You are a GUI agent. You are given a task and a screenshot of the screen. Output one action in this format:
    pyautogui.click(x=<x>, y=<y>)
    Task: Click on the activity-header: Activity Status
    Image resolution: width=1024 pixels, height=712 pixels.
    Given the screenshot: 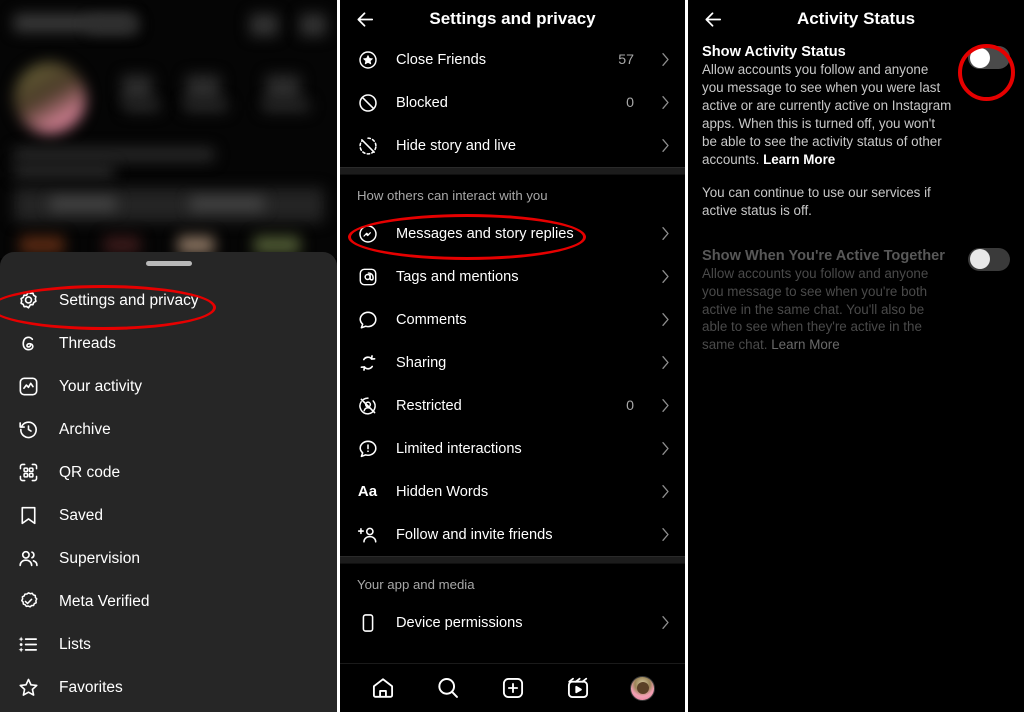 What is the action you would take?
    pyautogui.click(x=856, y=19)
    